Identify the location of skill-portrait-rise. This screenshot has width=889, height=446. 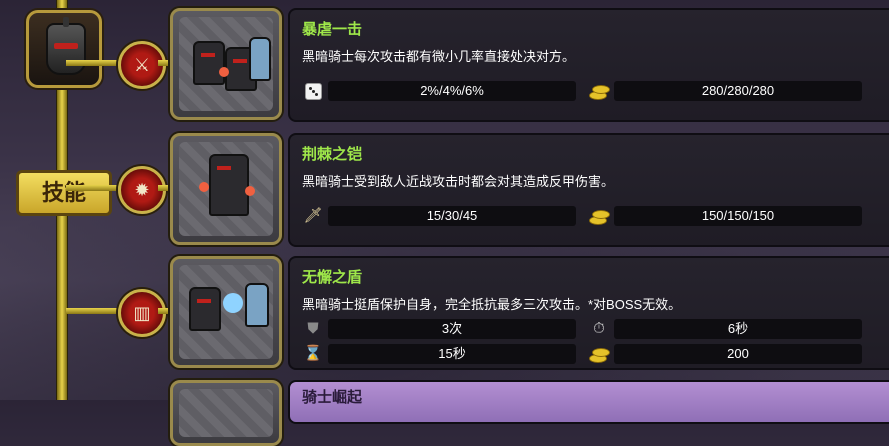
(226, 413).